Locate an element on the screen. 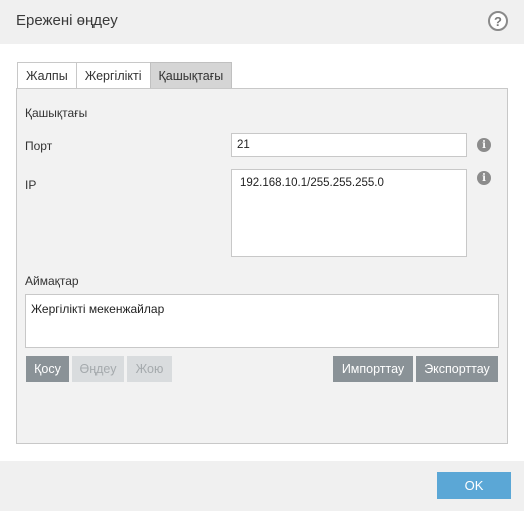 This screenshot has height=511, width=524. ip-info-icon: i is located at coordinates (484, 178).